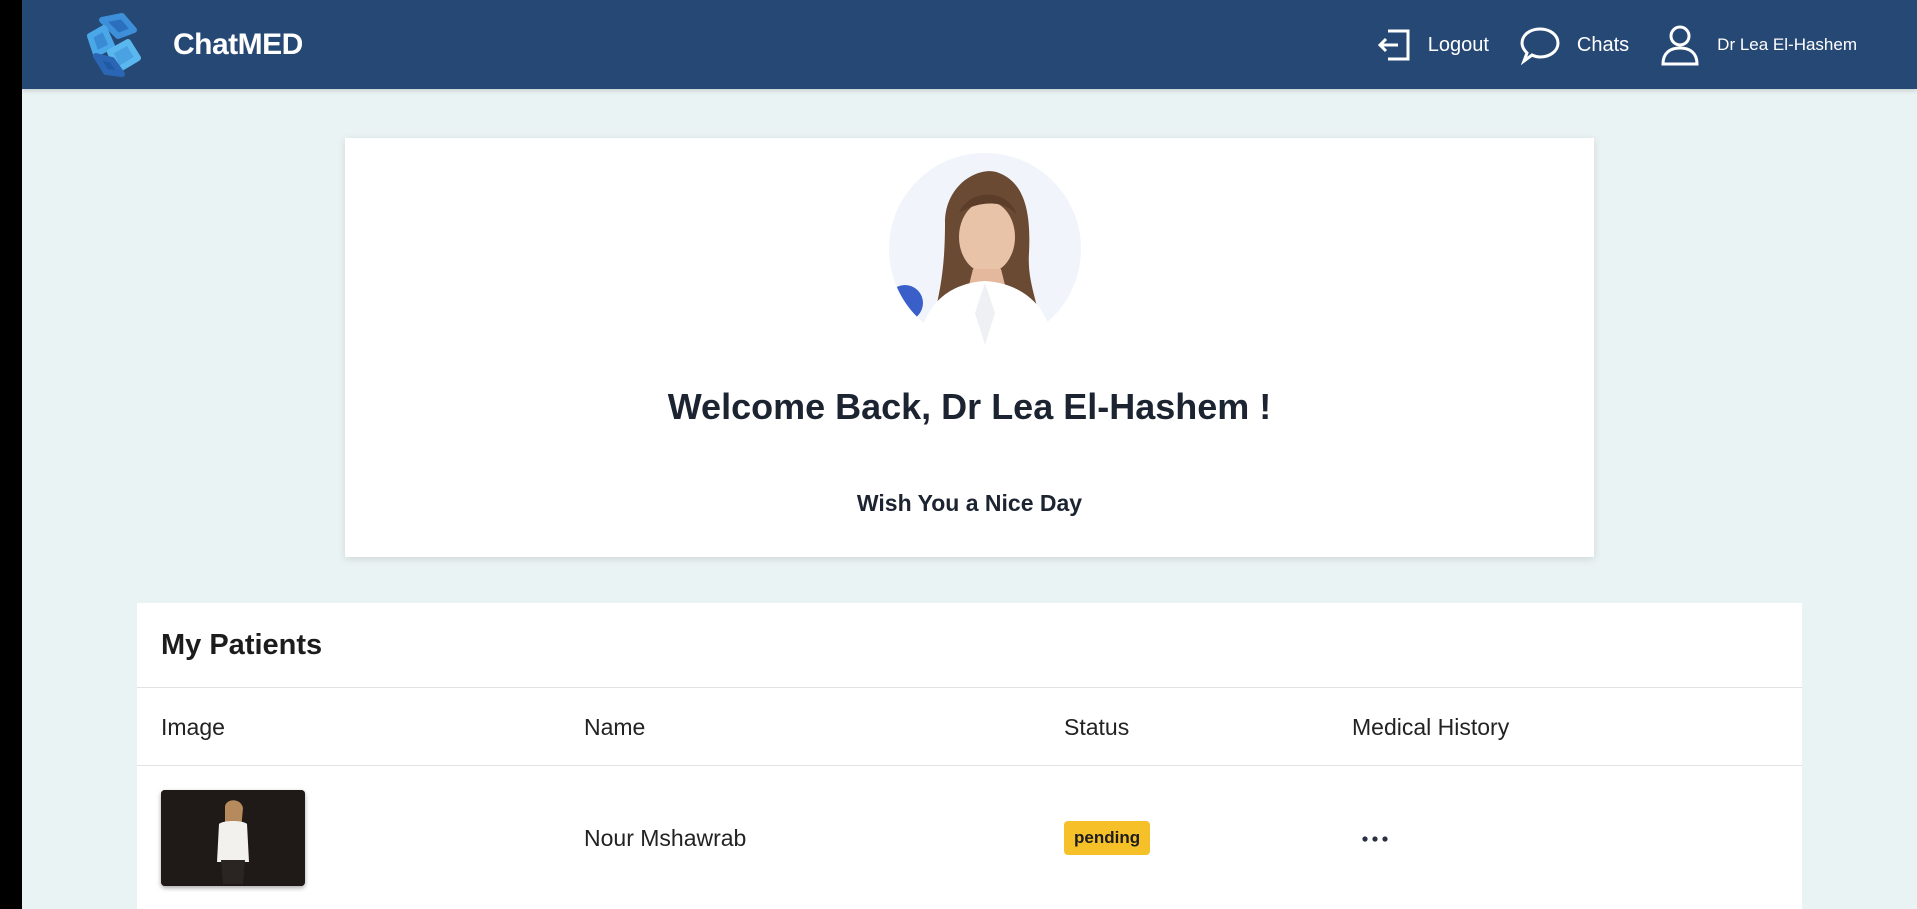 The height and width of the screenshot is (909, 1917). What do you see at coordinates (969, 645) in the screenshot?
I see `patients-header: My Patients` at bounding box center [969, 645].